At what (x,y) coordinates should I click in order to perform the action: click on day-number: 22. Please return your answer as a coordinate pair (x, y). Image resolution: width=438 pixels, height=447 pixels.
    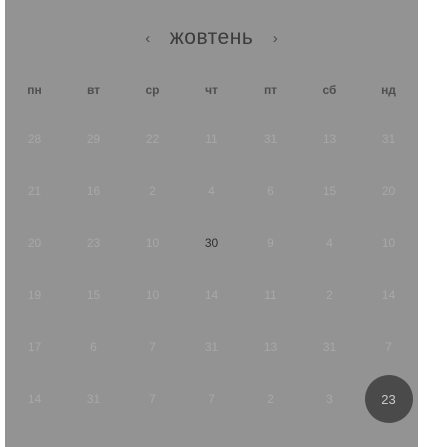
    Looking at the image, I should click on (152, 139).